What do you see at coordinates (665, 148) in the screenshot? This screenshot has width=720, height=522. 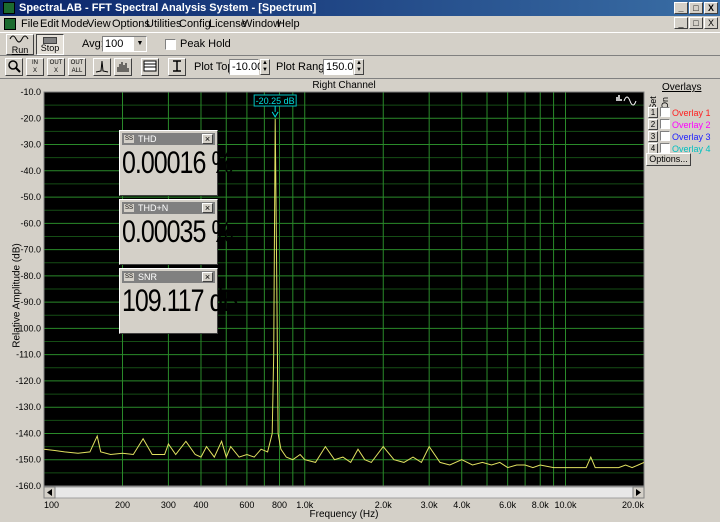 I see `overlay-4-checkbox` at bounding box center [665, 148].